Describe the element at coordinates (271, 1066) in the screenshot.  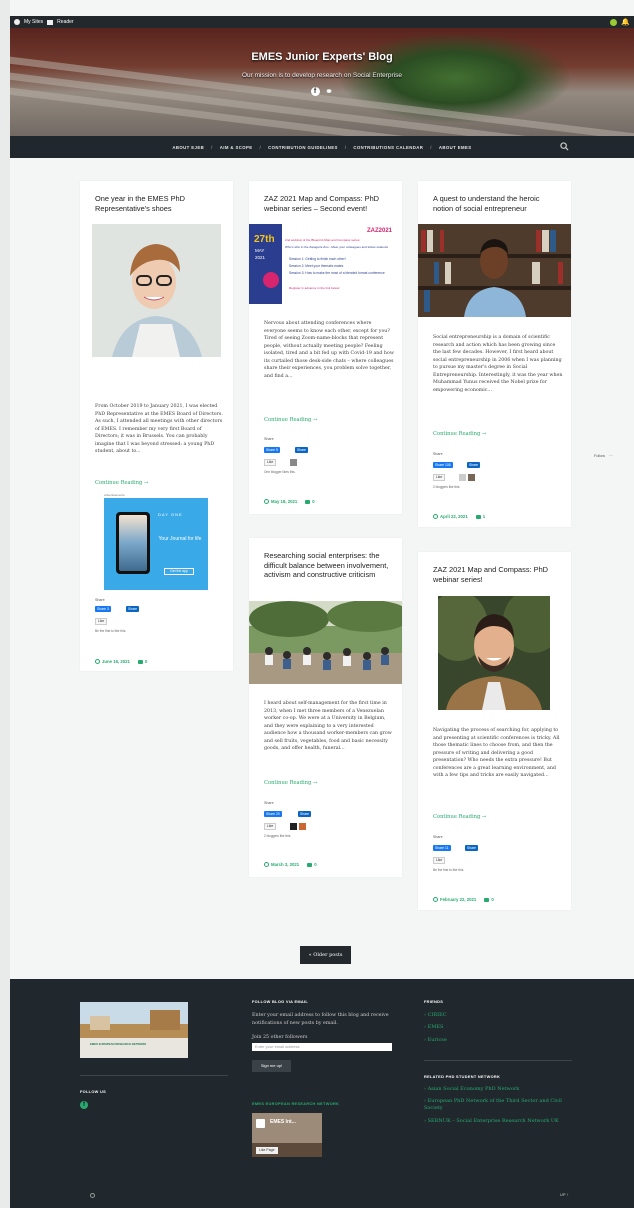
I see `sign-up-button: Sign me up!` at that location.